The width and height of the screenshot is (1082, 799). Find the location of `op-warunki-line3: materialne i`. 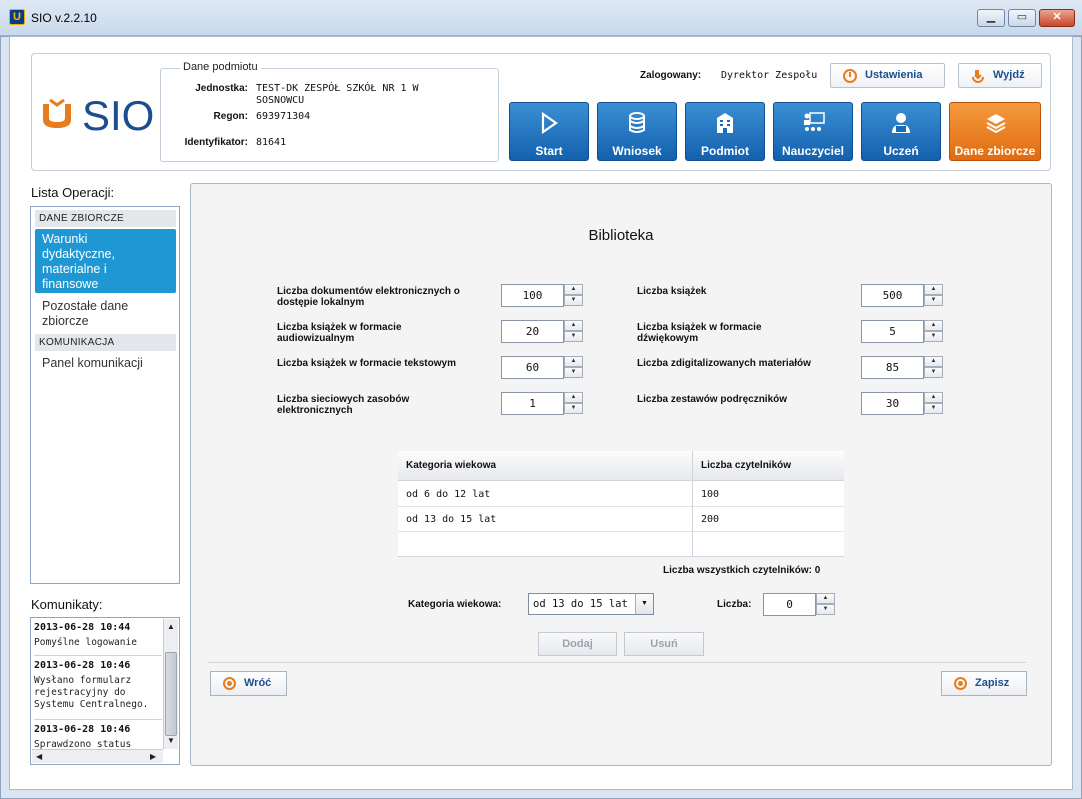

op-warunki-line3: materialne i is located at coordinates (74, 269).